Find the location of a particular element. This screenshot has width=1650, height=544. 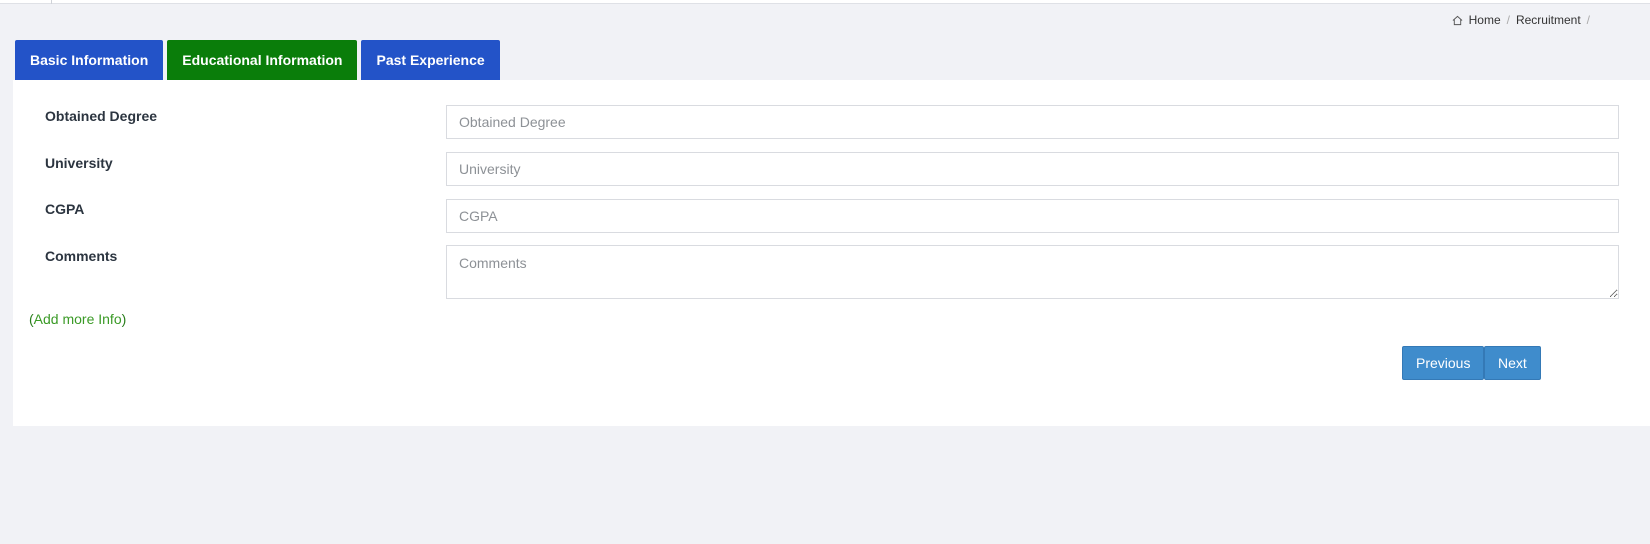

breadcrumb: Home / Recruitment / is located at coordinates (1521, 20).